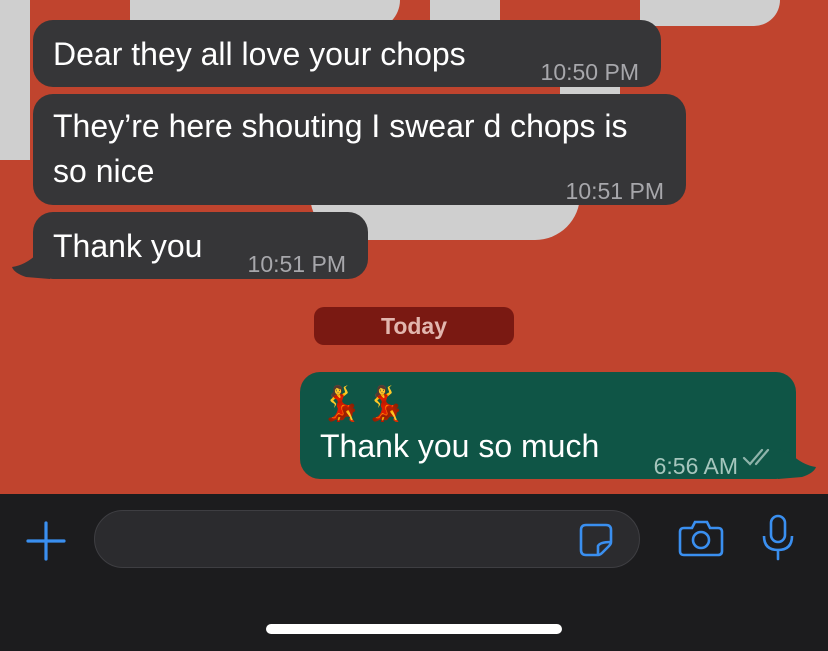 This screenshot has height=651, width=828. What do you see at coordinates (367, 539) in the screenshot?
I see `message-input` at bounding box center [367, 539].